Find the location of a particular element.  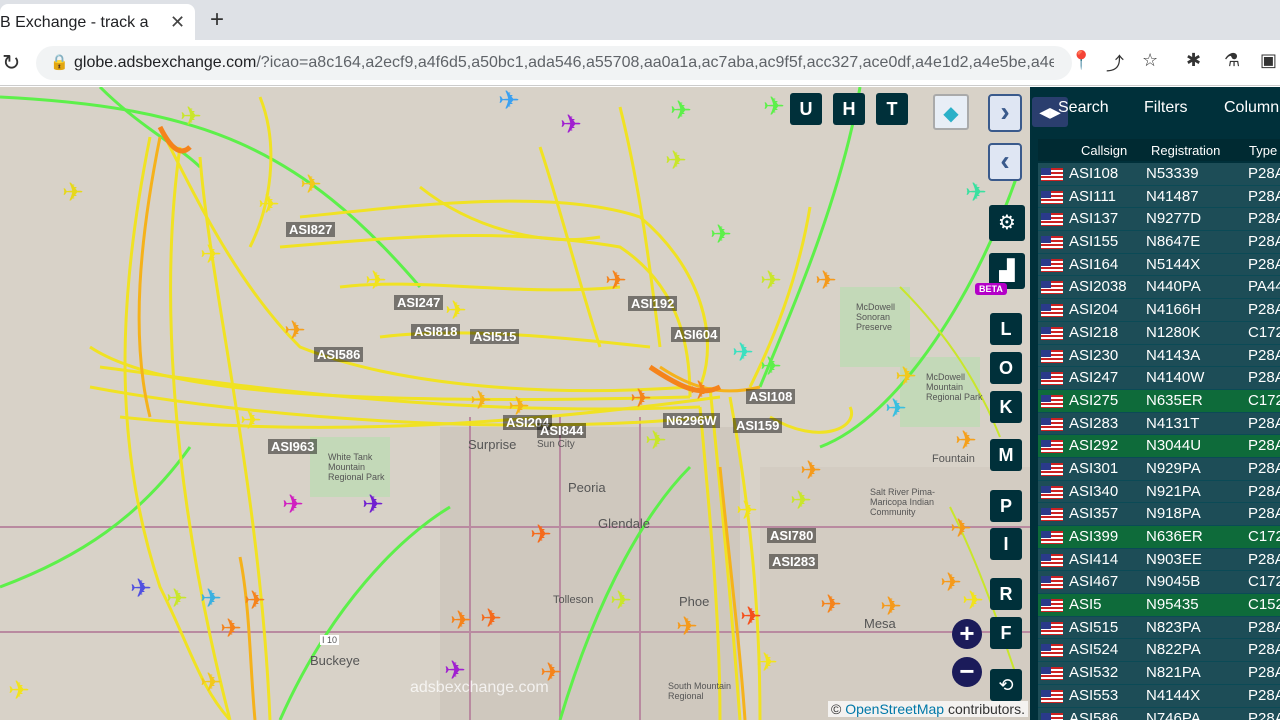

aircraft-label: ASI283 is located at coordinates (794, 561).